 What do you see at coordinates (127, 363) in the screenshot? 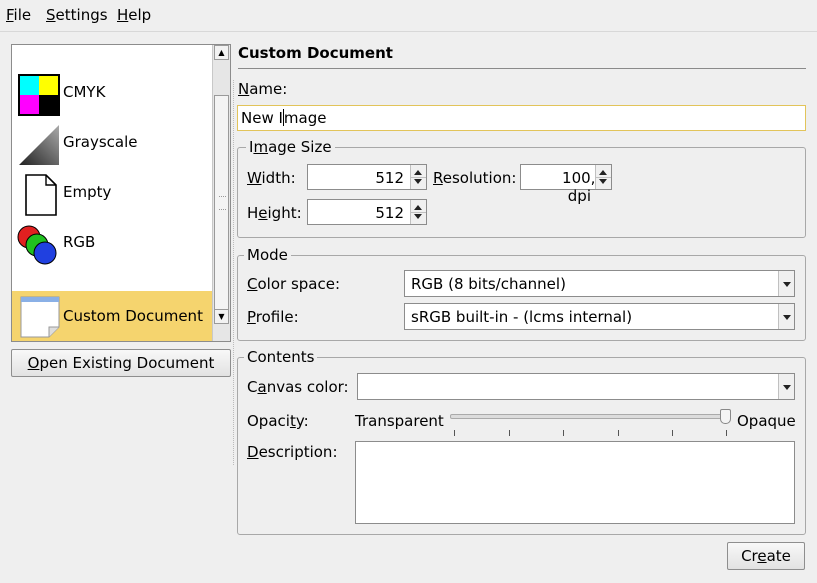
I see `open-existing-label: pen Existing Document` at bounding box center [127, 363].